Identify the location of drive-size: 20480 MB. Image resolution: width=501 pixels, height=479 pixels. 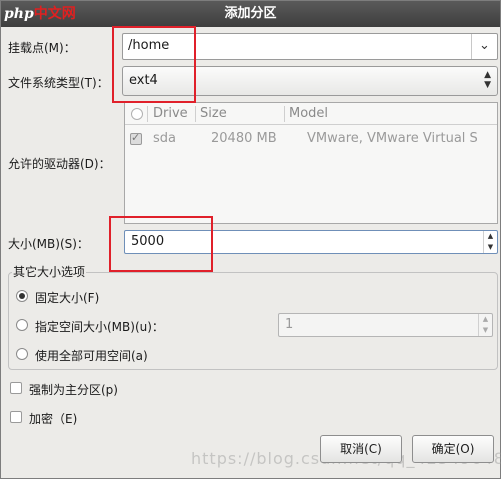
(244, 138).